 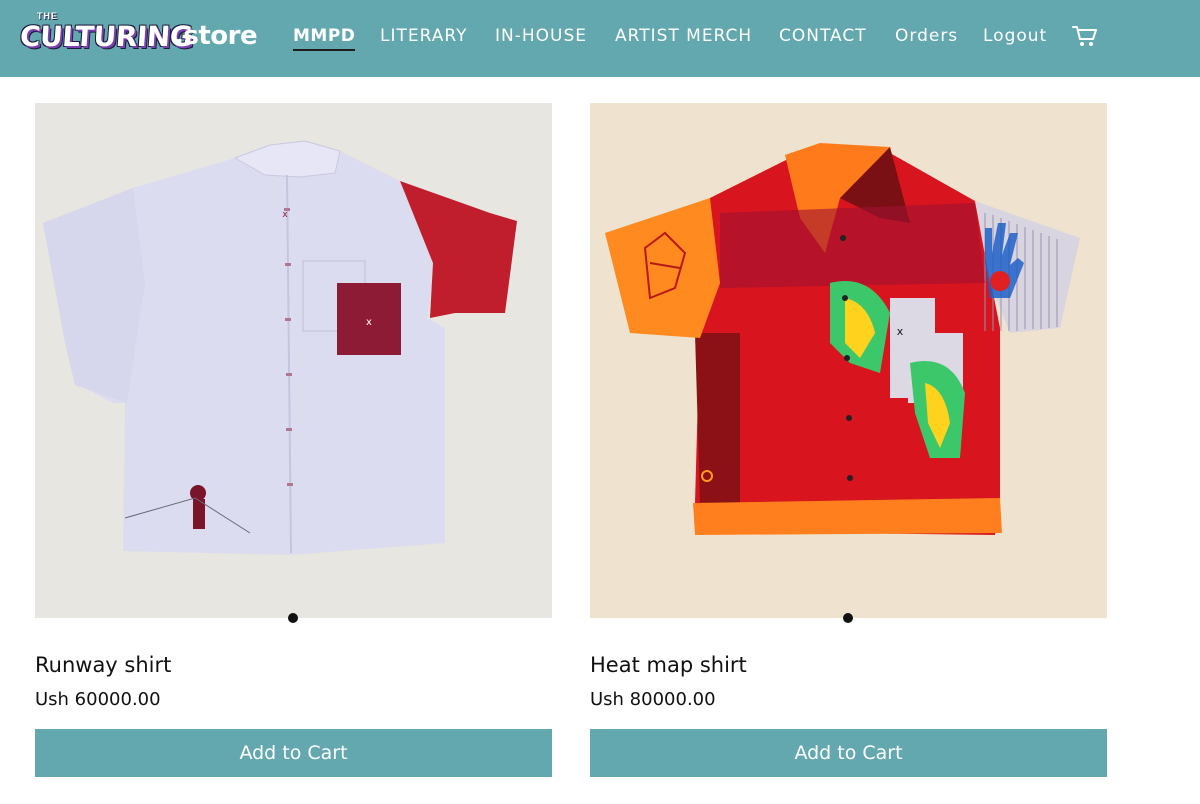 I want to click on nav-item-contact: CONTACT, so click(x=823, y=36).